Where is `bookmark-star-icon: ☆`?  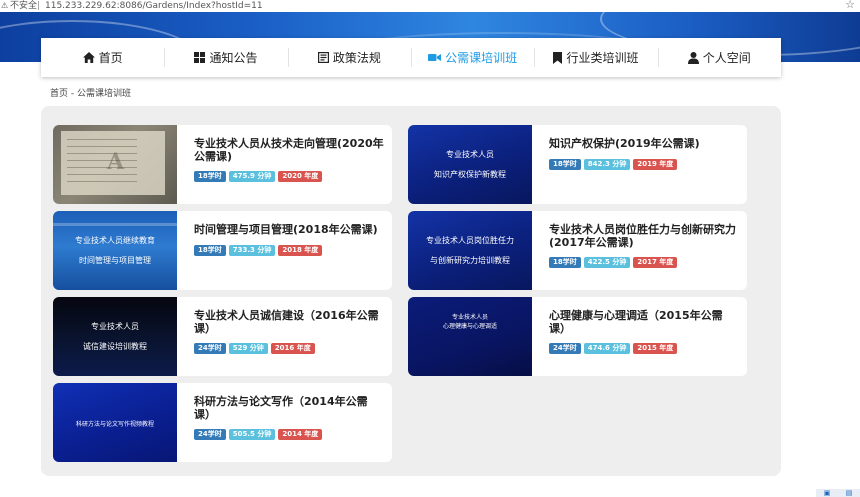
bookmark-star-icon: ☆ is located at coordinates (850, 5).